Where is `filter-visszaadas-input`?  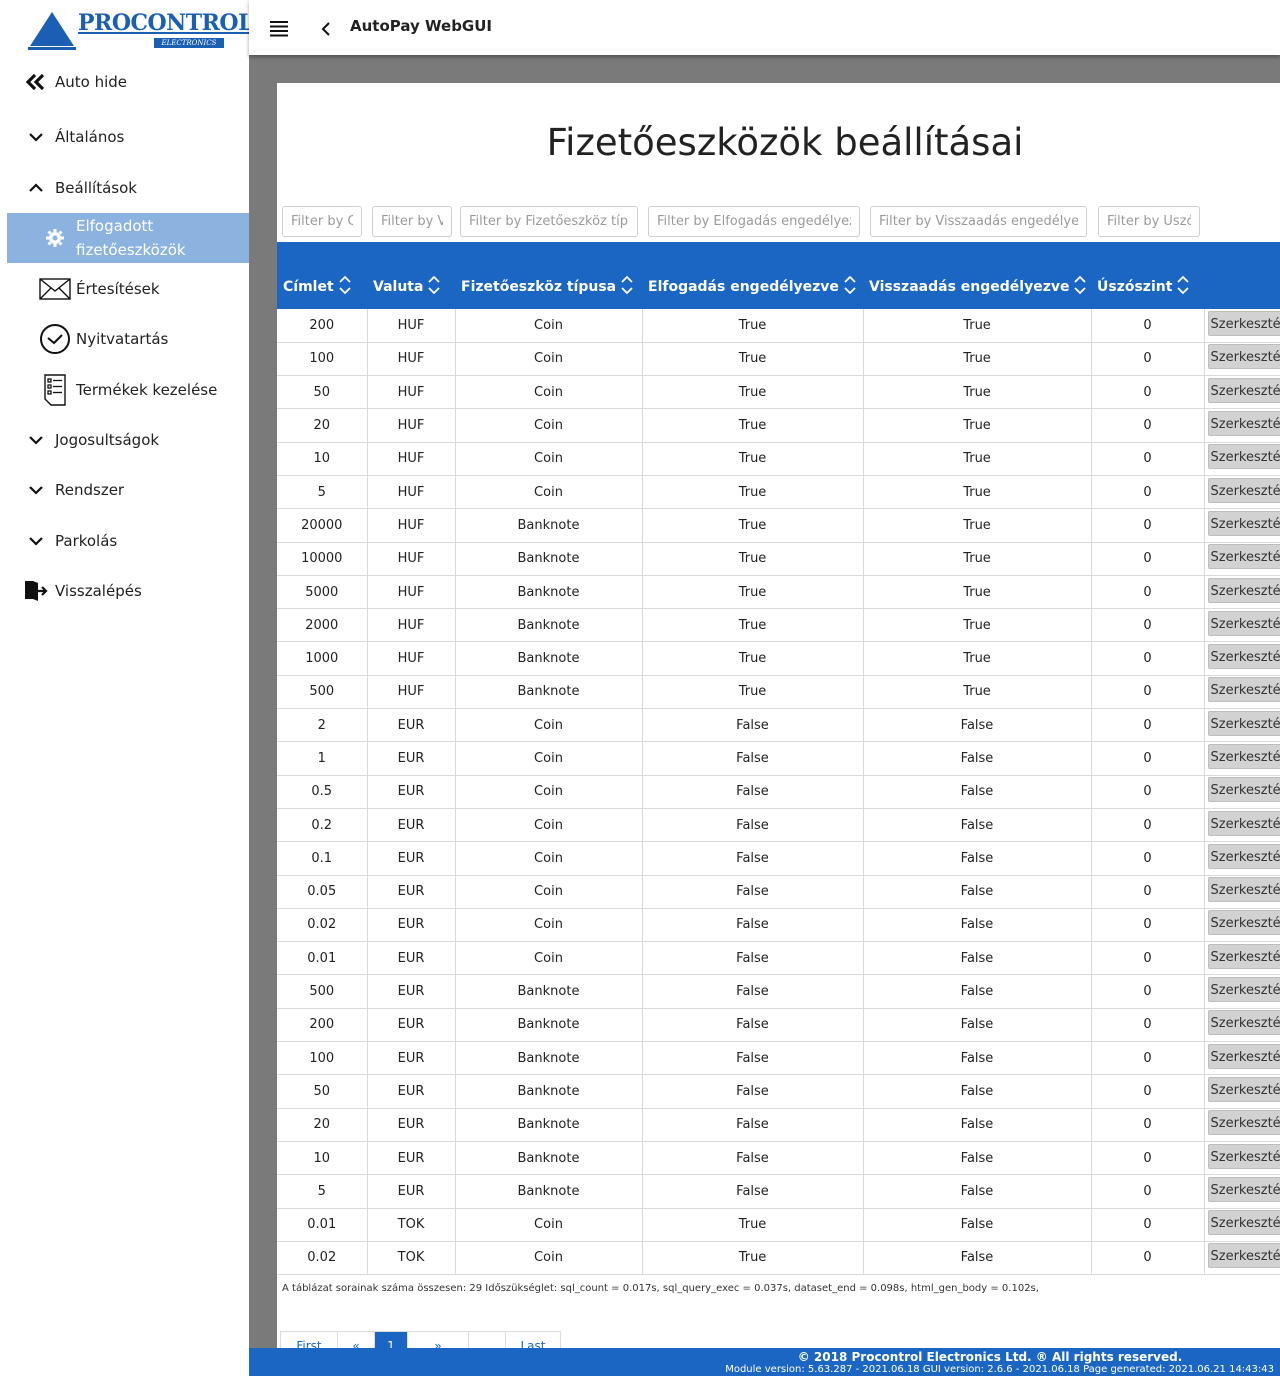 filter-visszaadas-input is located at coordinates (978, 221).